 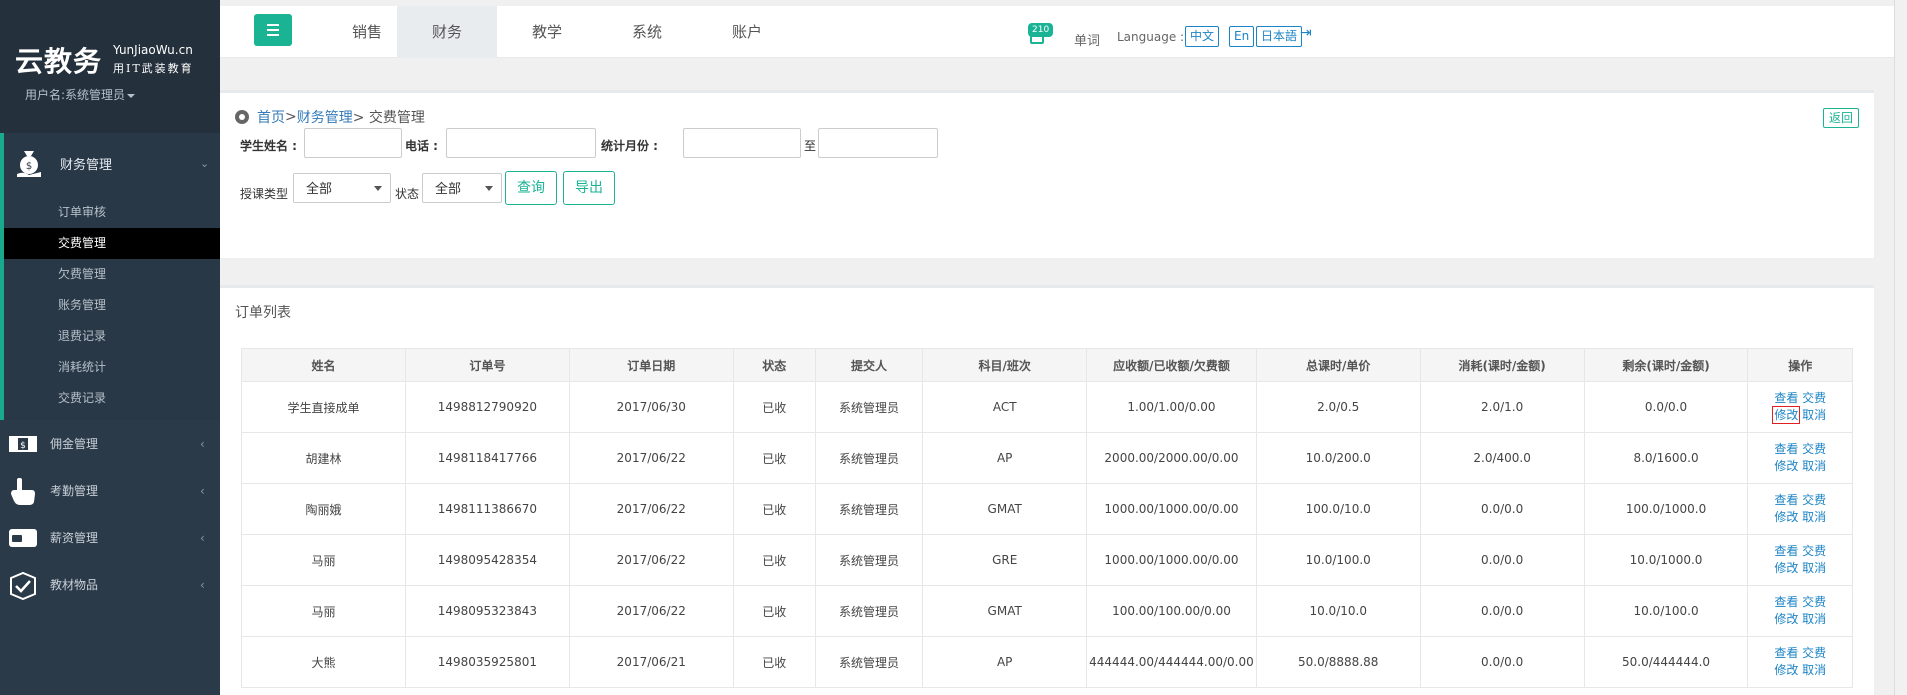 I want to click on logout-icon: ⇥, so click(x=1306, y=33).